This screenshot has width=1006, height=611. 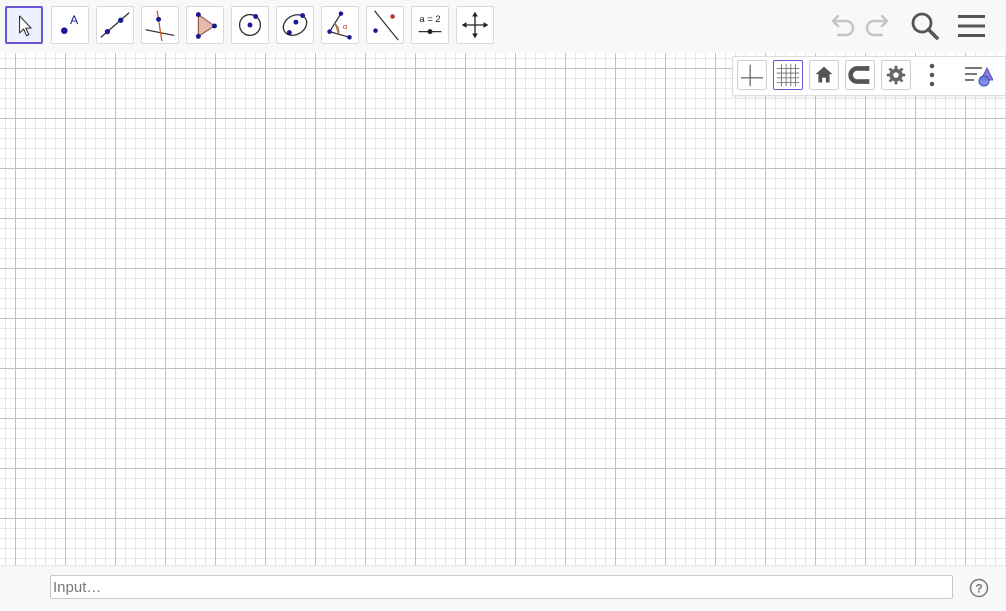 I want to click on reflect-tool-button, so click(x=385, y=25).